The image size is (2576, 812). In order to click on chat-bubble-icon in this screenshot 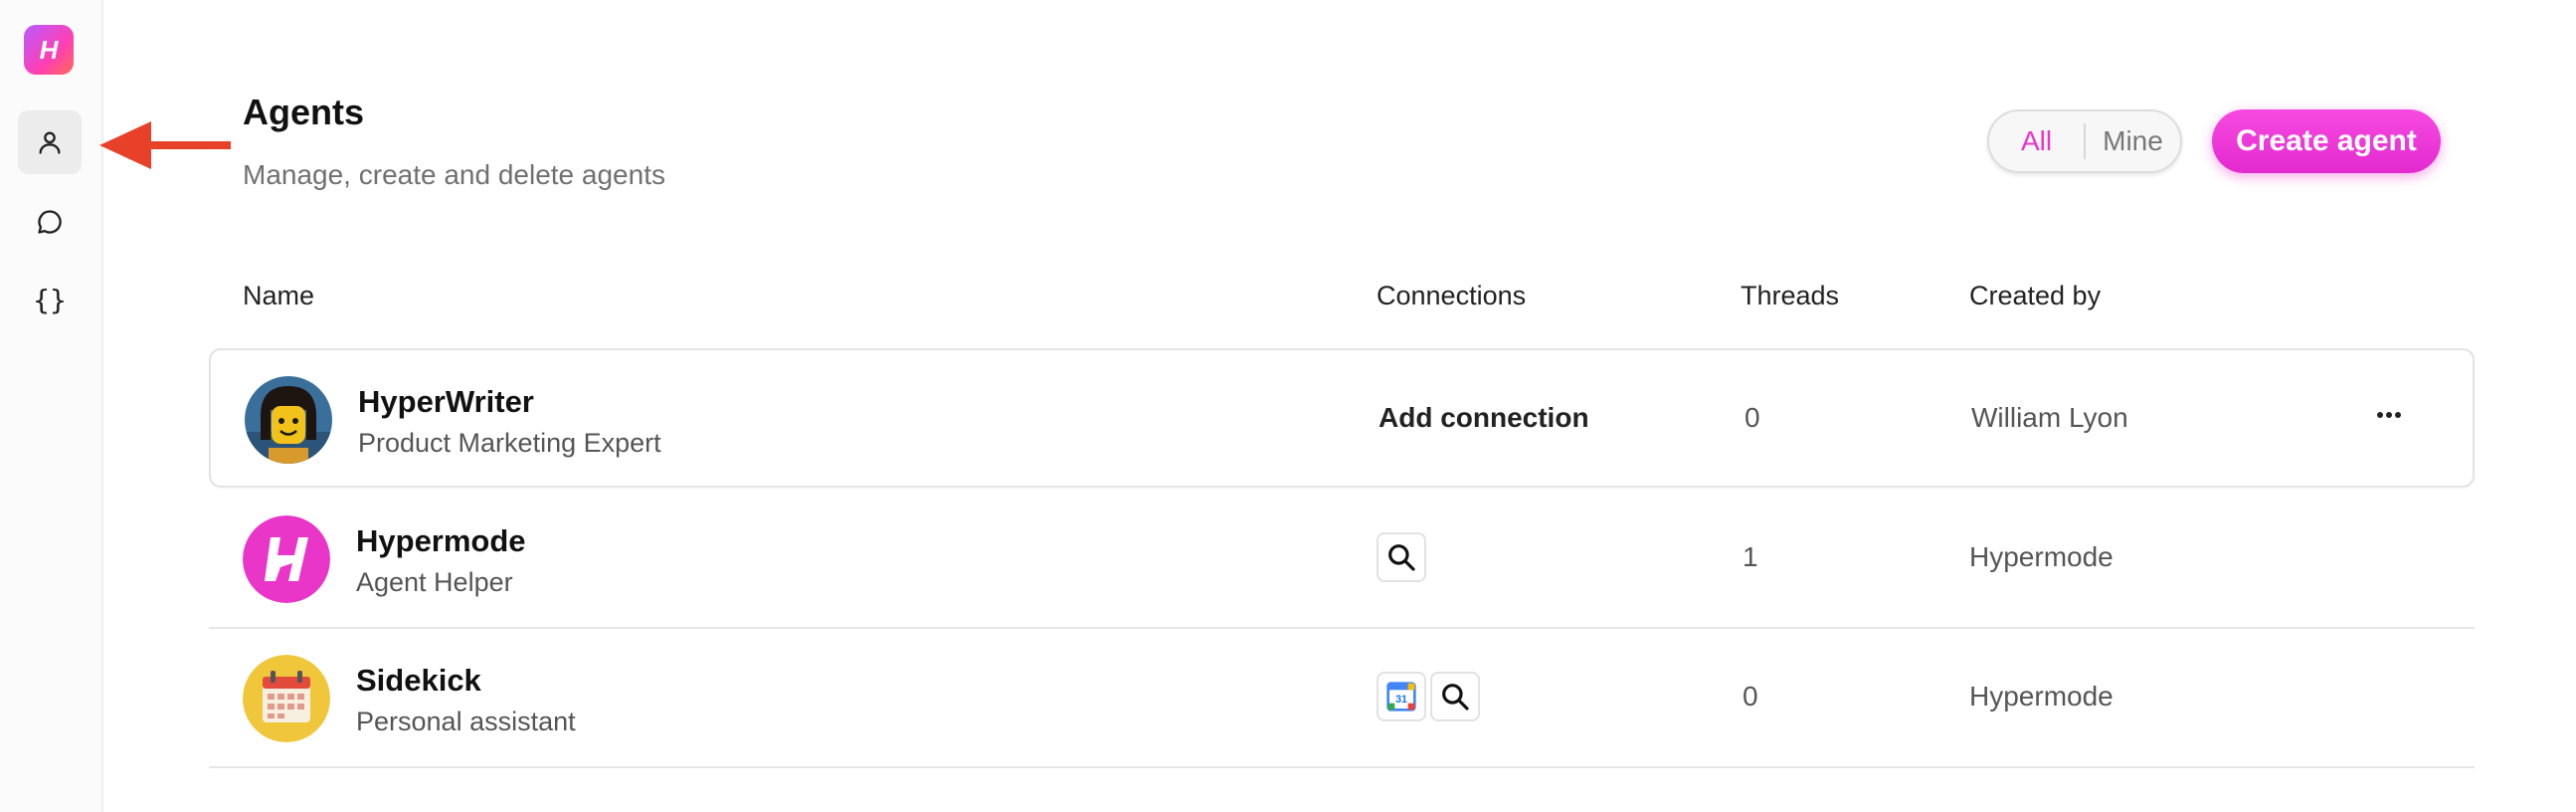, I will do `click(50, 222)`.